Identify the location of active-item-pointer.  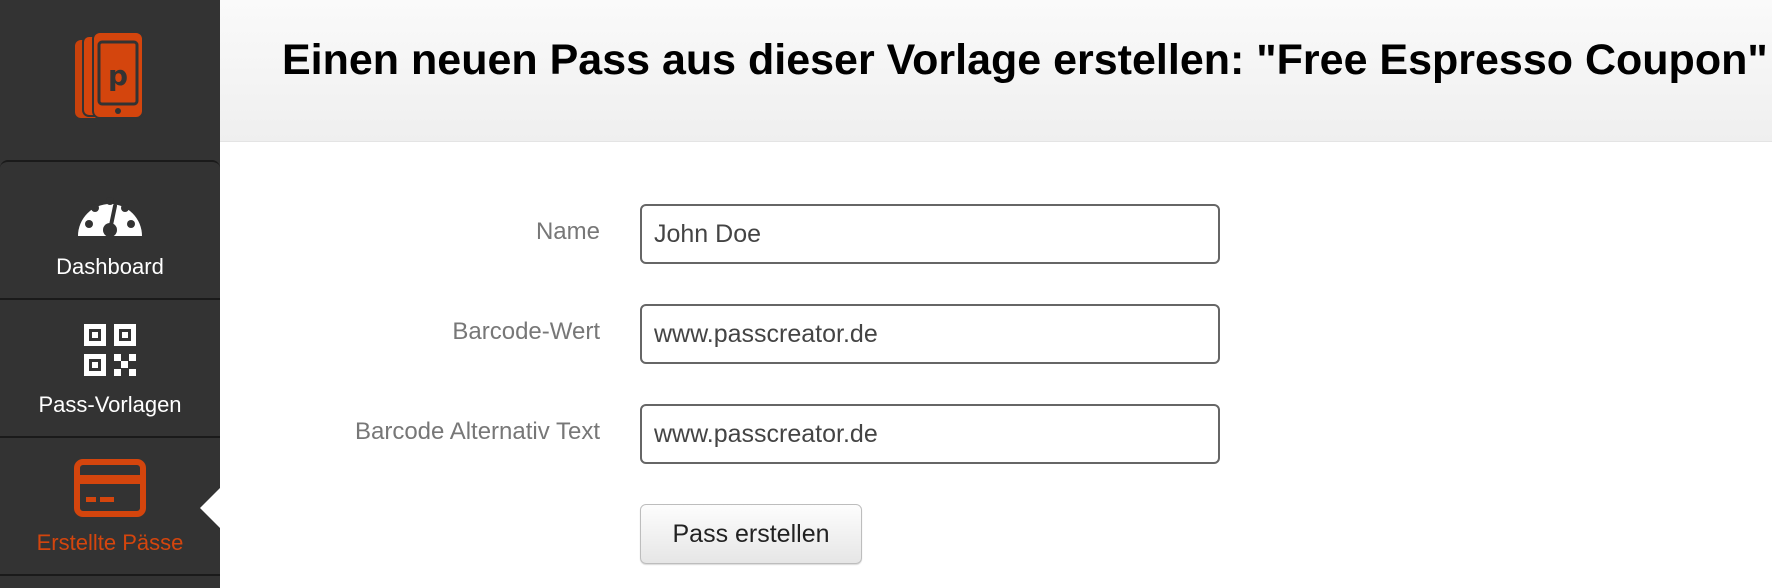
(211, 508).